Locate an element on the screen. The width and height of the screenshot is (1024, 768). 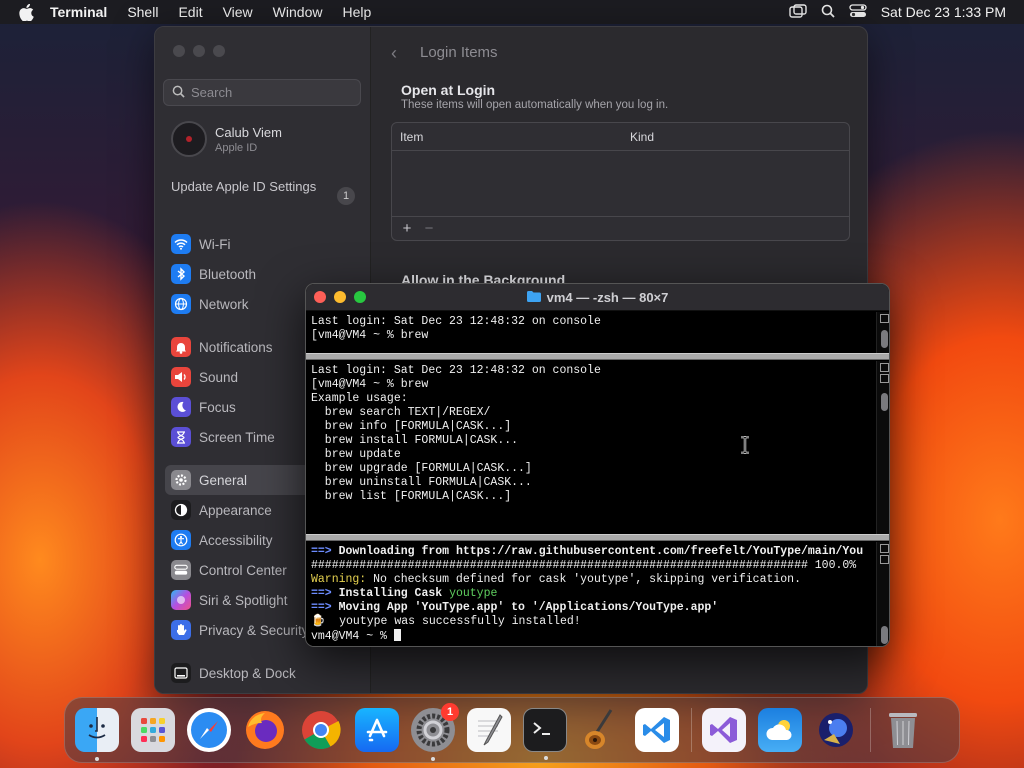
astronomy-icon is located at coordinates (836, 730).